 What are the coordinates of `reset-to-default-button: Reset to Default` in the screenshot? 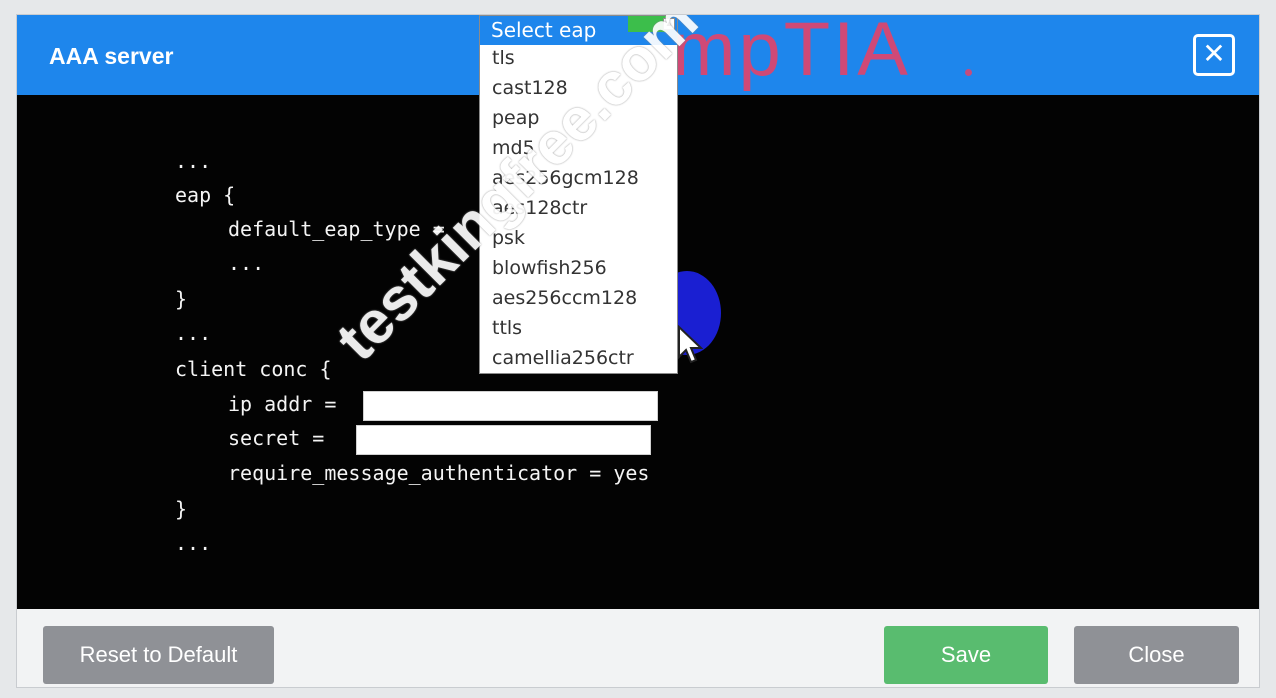 It's located at (158, 655).